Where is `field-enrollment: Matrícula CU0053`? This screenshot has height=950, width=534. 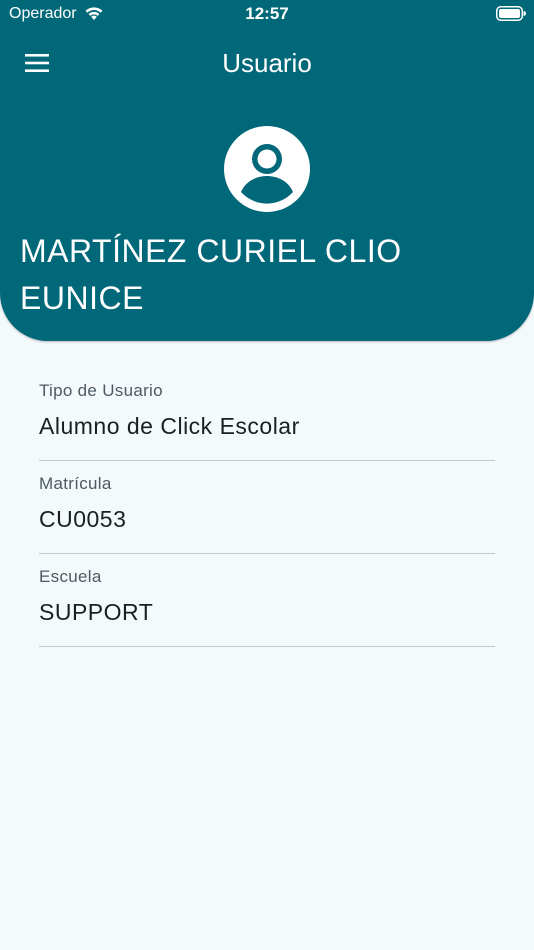 field-enrollment: Matrícula CU0053 is located at coordinates (267, 507).